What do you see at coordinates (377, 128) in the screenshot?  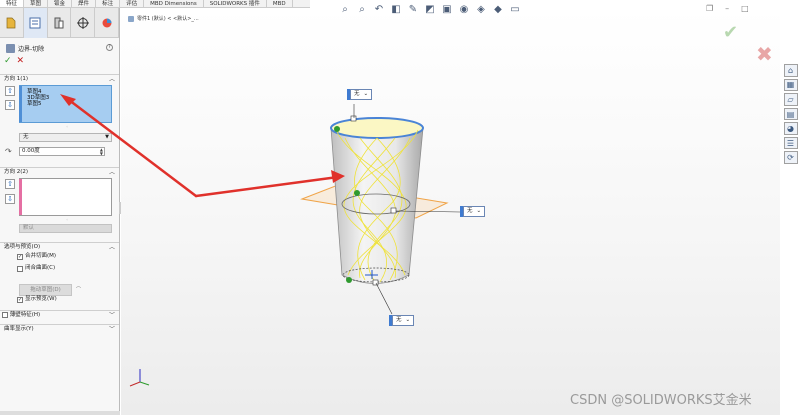 I see `top-profile` at bounding box center [377, 128].